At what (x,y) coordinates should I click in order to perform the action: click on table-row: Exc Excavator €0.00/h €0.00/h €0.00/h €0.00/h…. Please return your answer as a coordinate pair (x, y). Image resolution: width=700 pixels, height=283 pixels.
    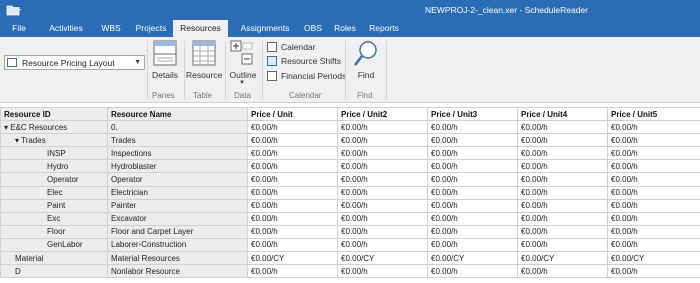
    Looking at the image, I should click on (350, 218).